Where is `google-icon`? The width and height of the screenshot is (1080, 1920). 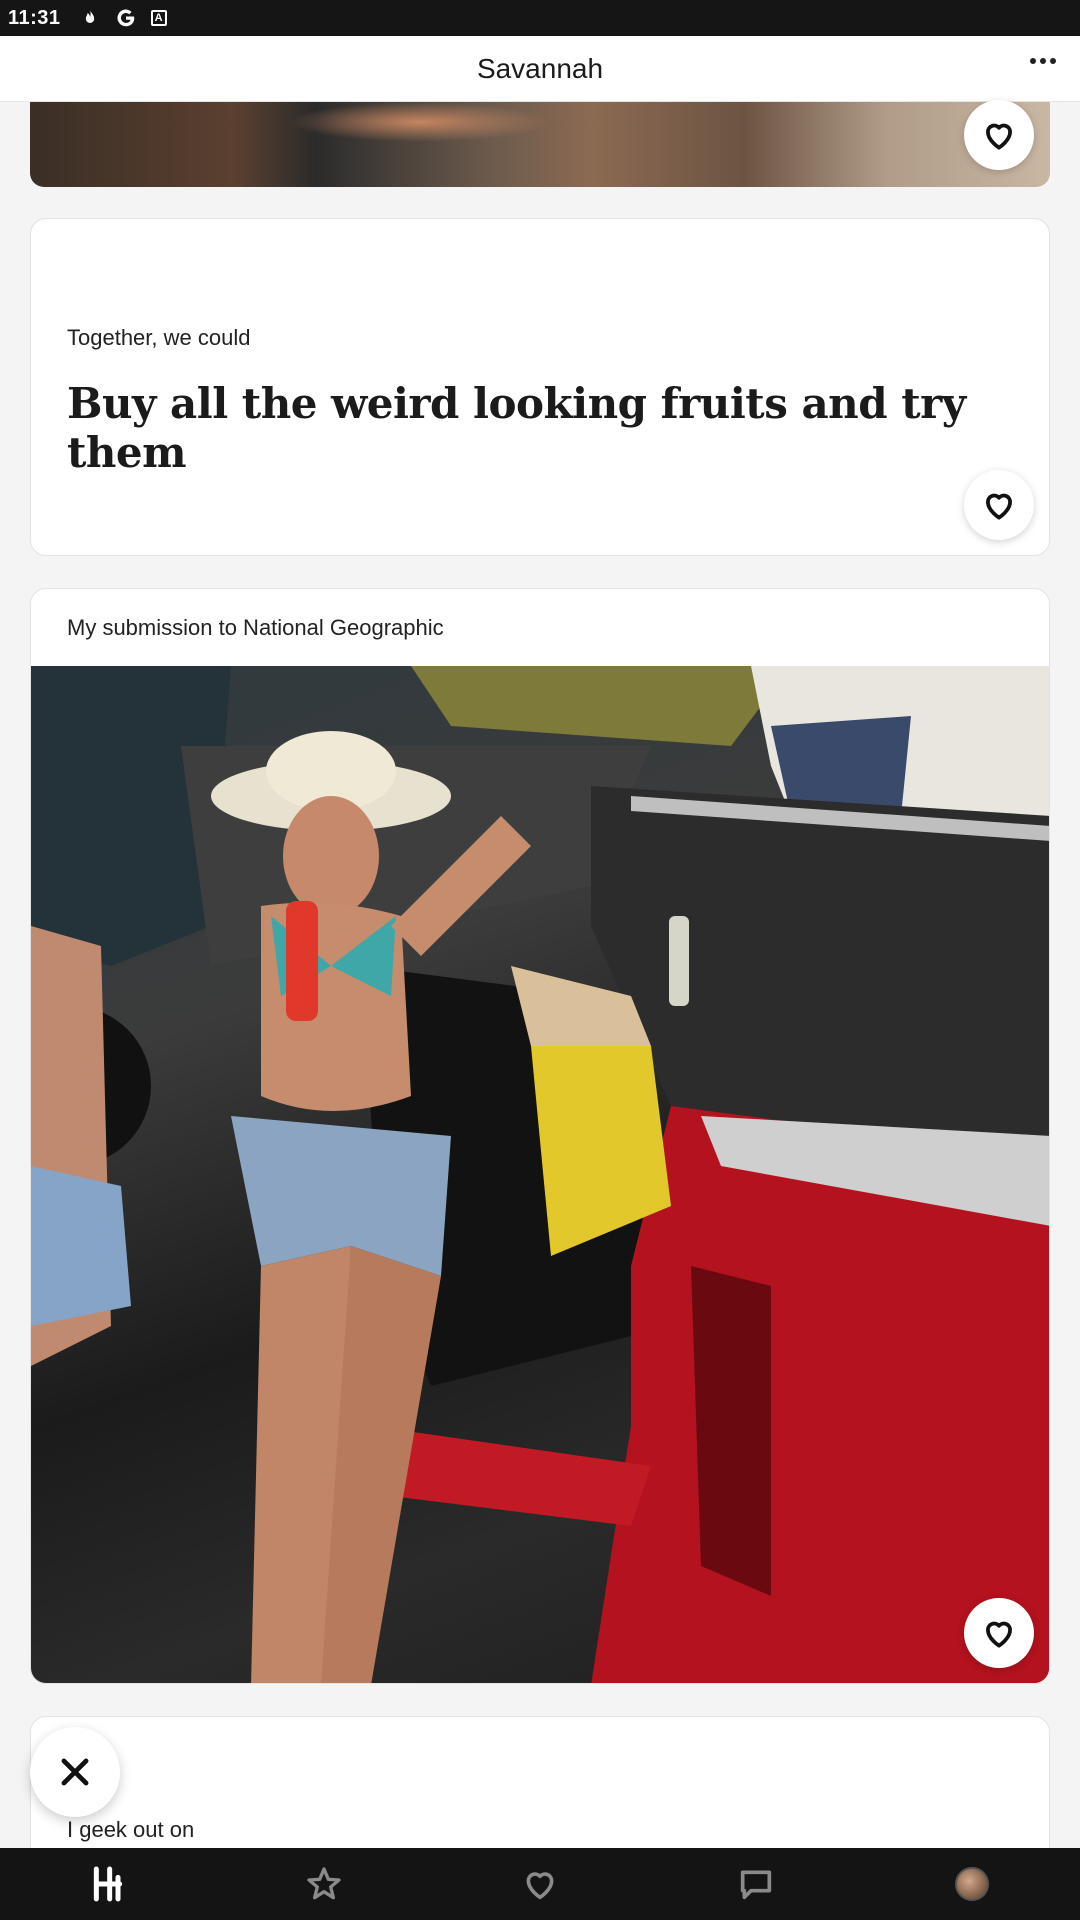
google-icon is located at coordinates (126, 18).